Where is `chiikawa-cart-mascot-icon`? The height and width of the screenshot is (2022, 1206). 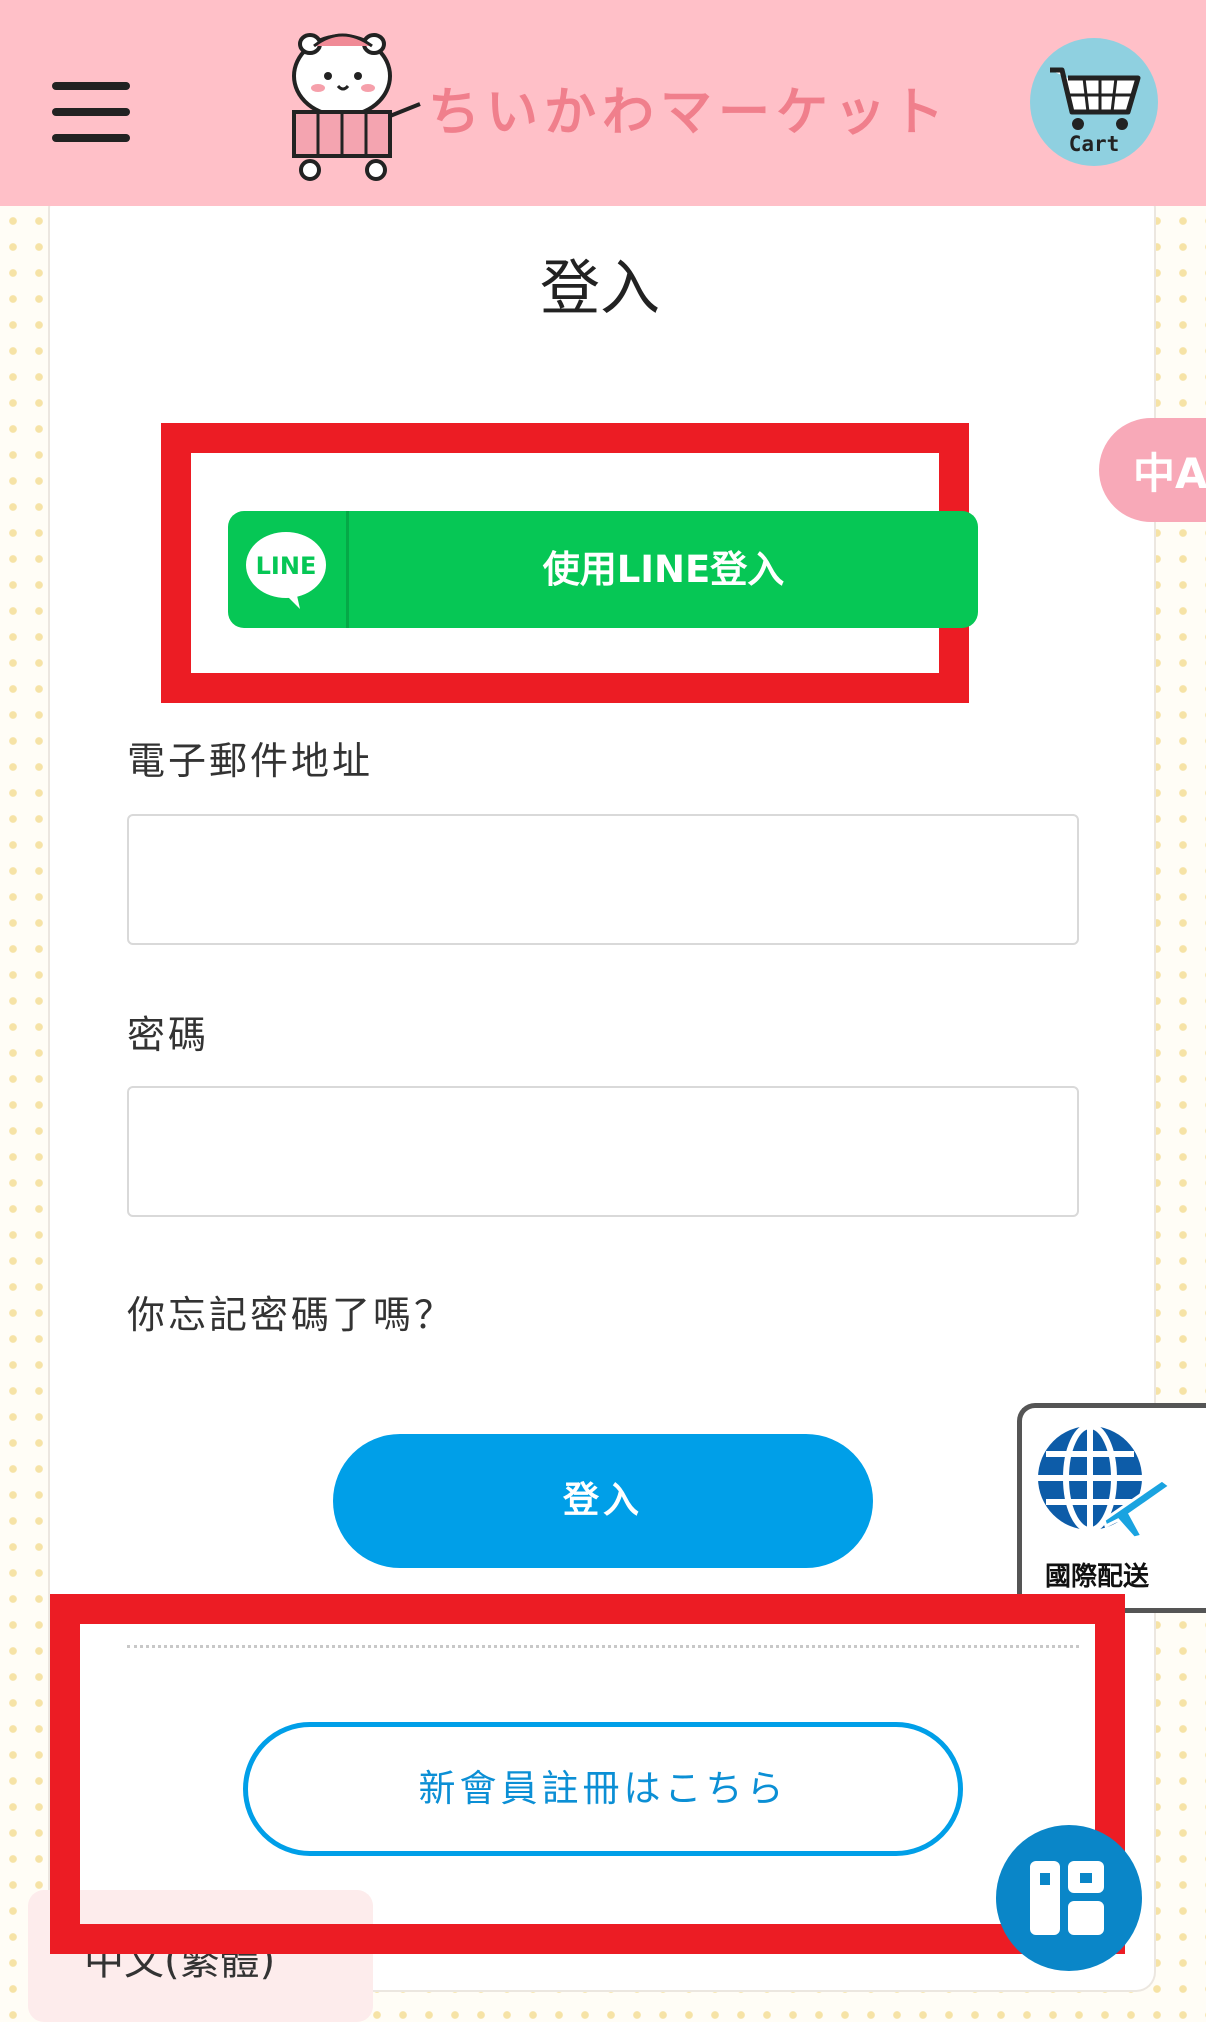
chiikawa-cart-mascot-icon is located at coordinates (356, 107).